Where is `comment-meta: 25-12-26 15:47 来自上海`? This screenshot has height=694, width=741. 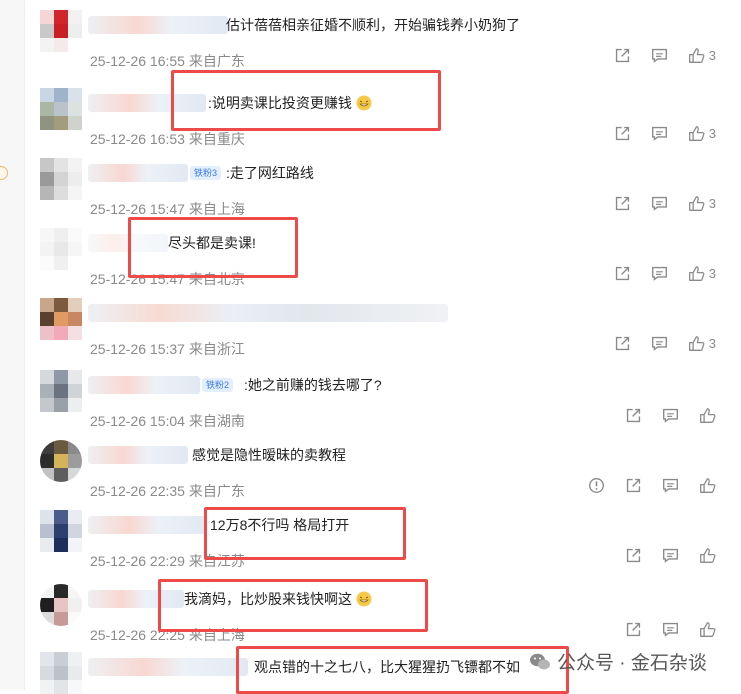 comment-meta: 25-12-26 15:47 来自上海 is located at coordinates (167, 209).